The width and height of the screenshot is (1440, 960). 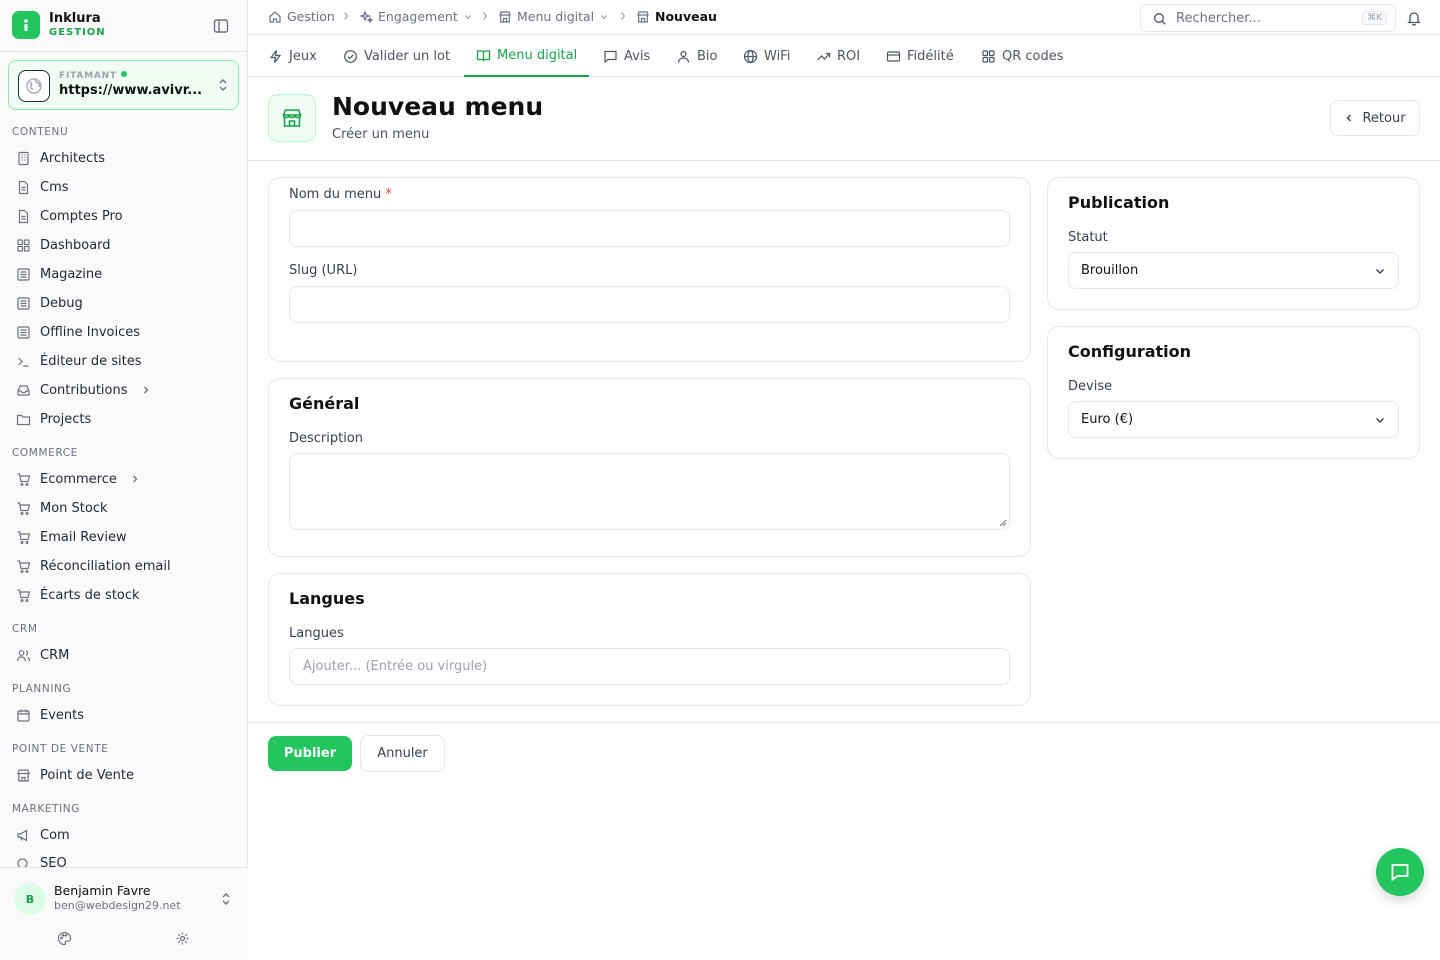 What do you see at coordinates (696, 56) in the screenshot?
I see `tab-bio: Bio` at bounding box center [696, 56].